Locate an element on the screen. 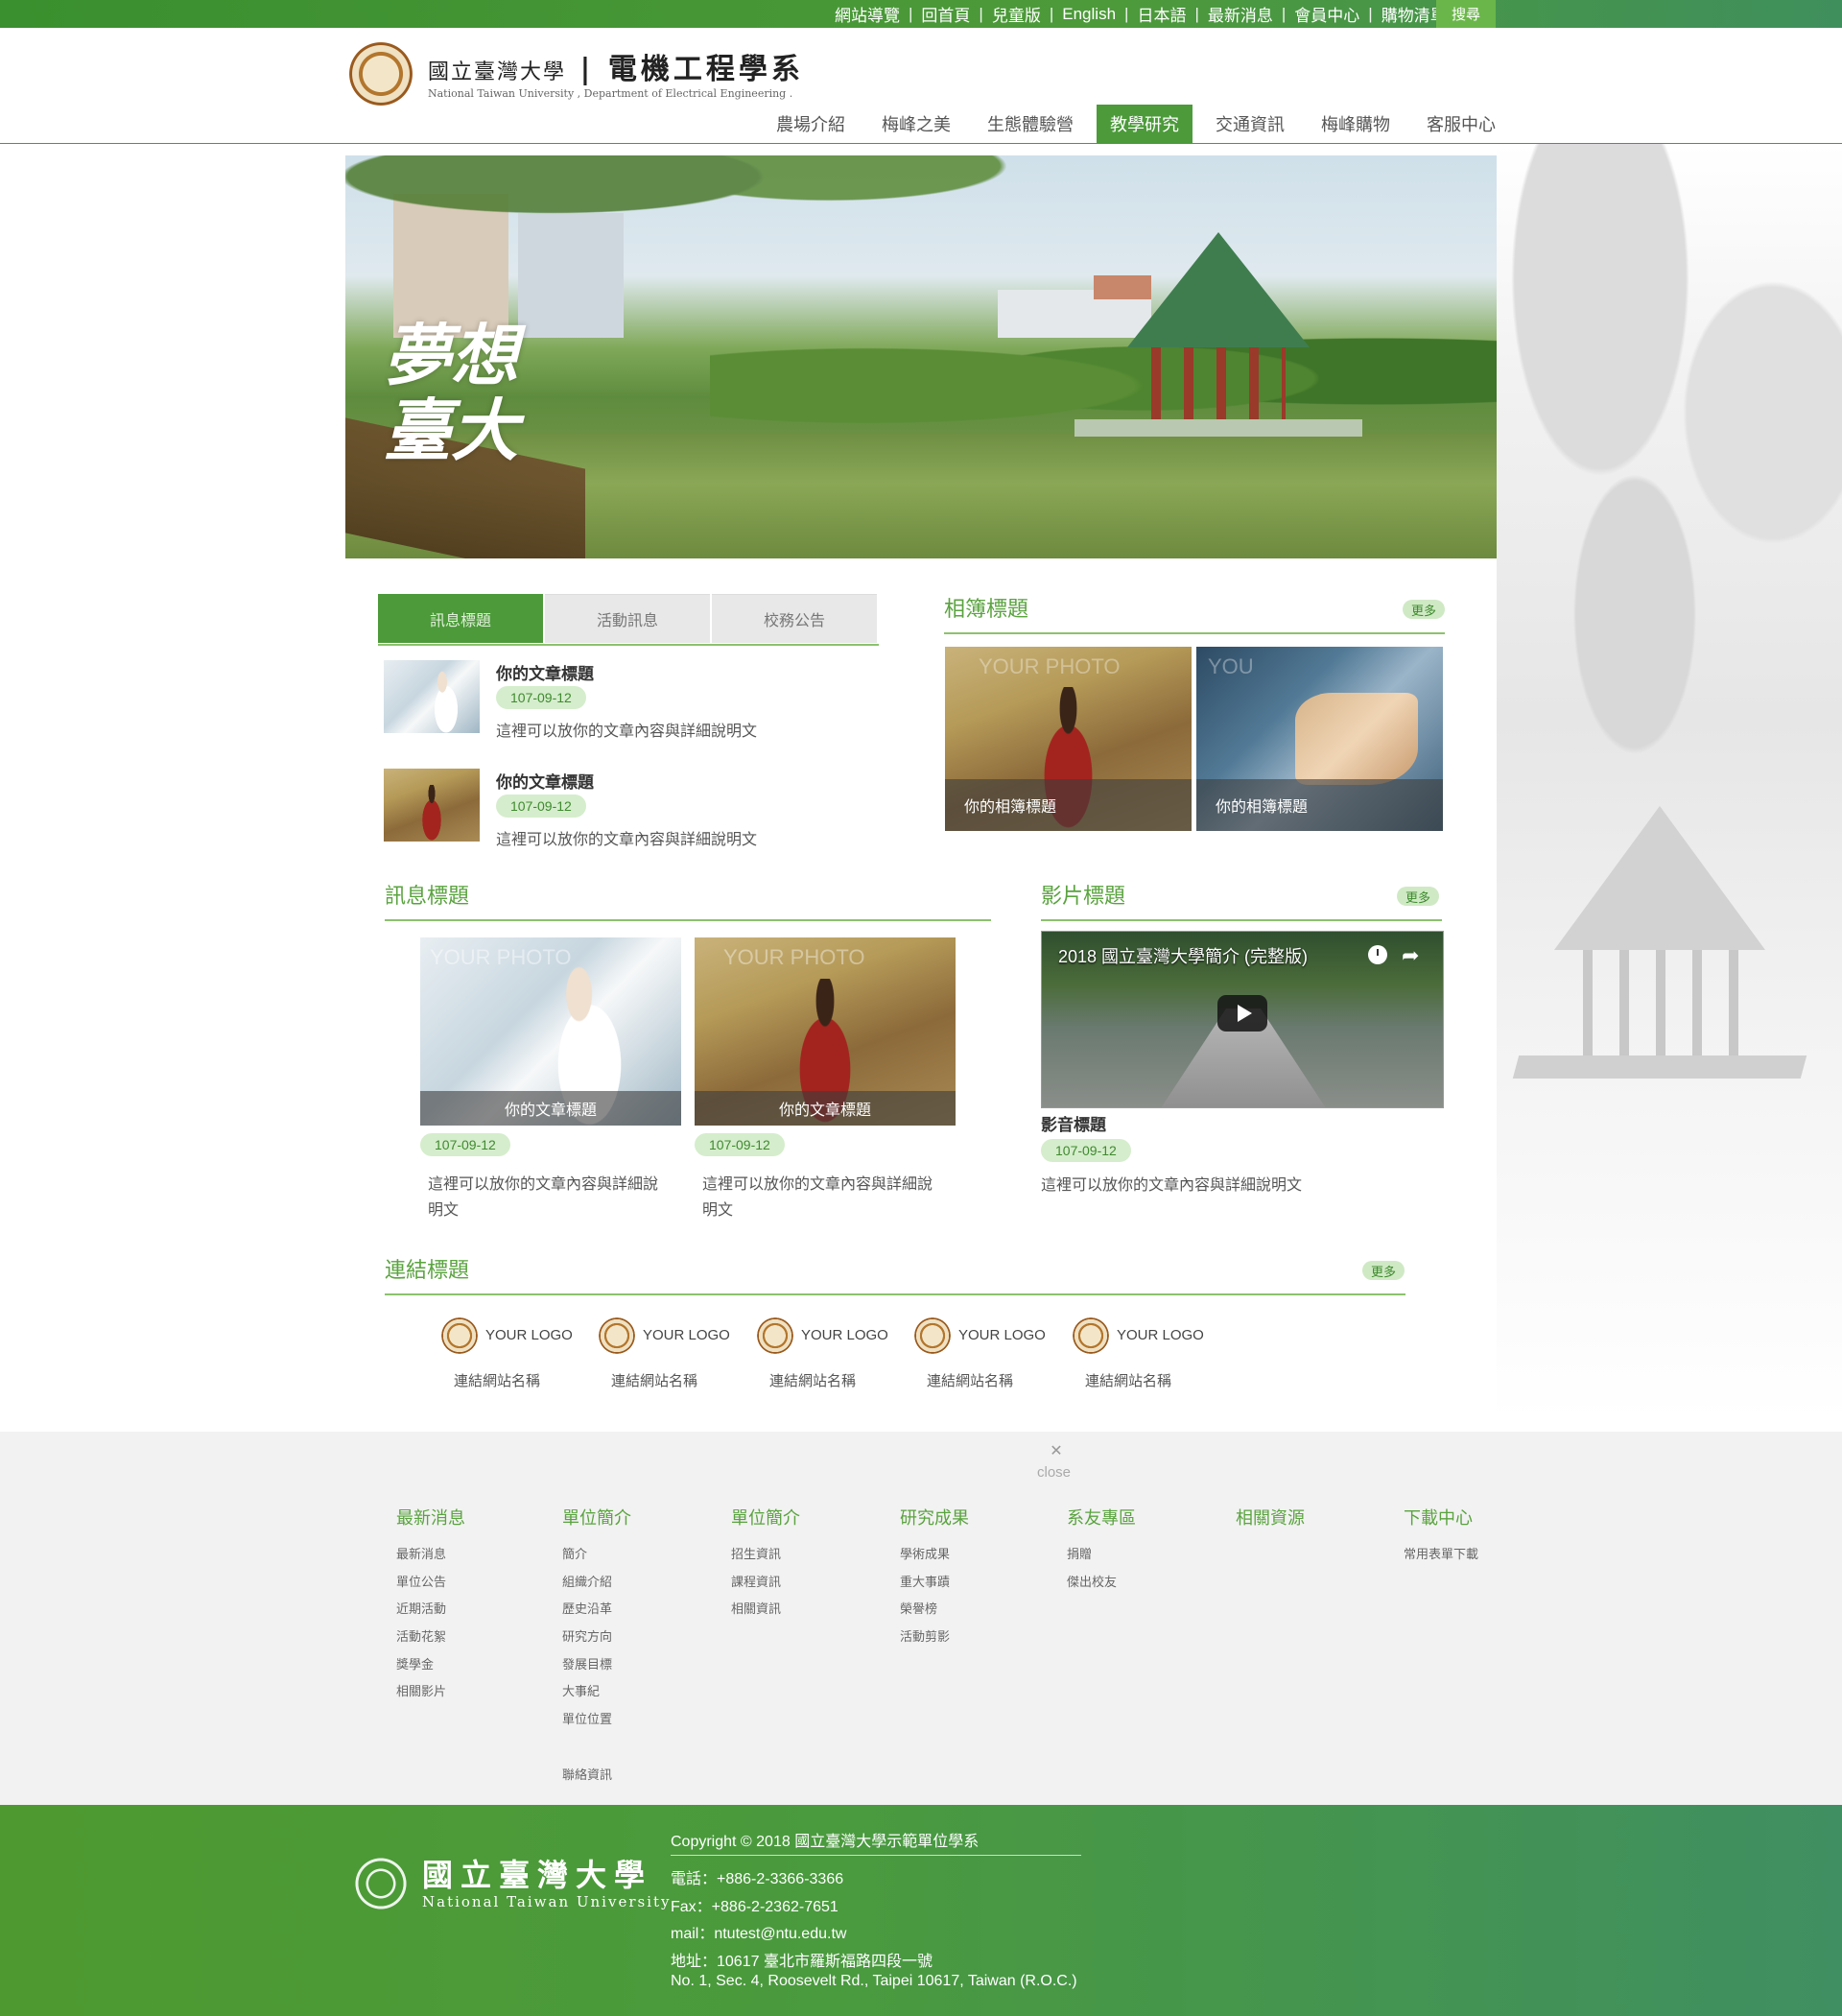 Image resolution: width=1842 pixels, height=2016 pixels. album-photo: YOUR PHOTO 你的相簿標題 is located at coordinates (1068, 739).